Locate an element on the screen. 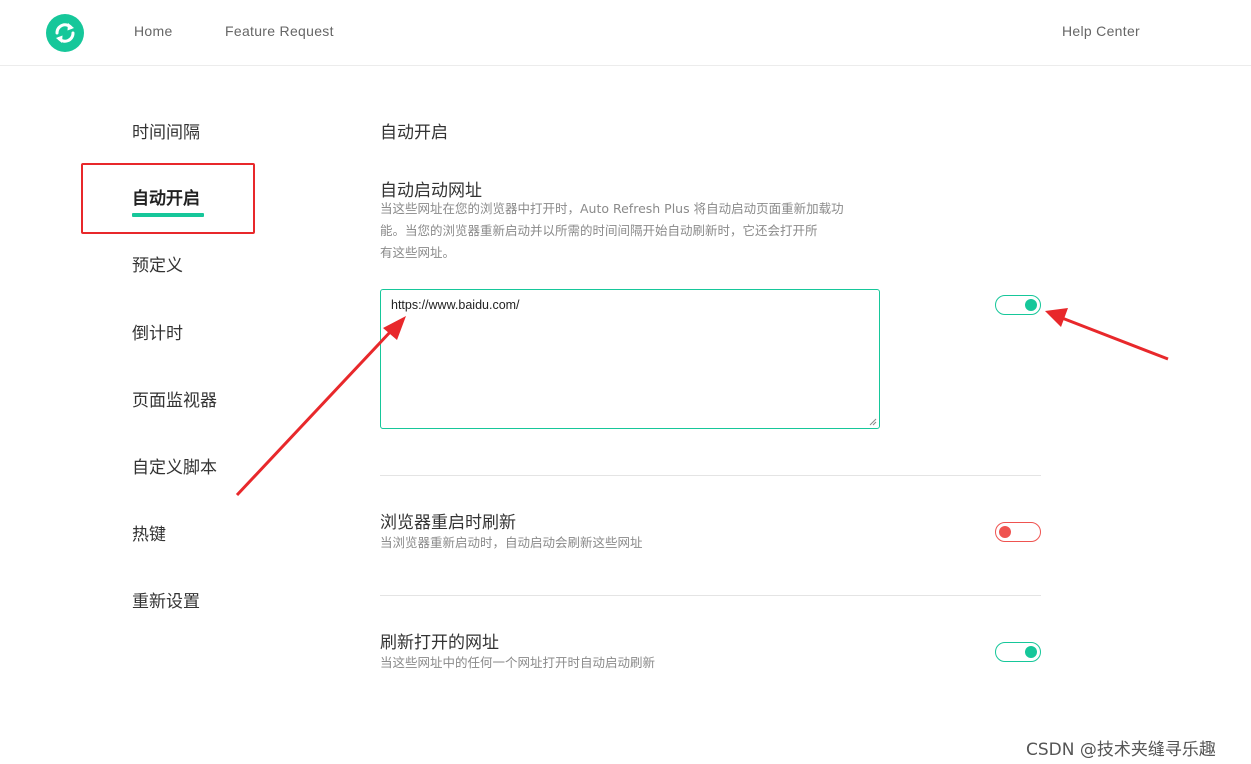 This screenshot has width=1251, height=764. description-line: 有这些网址。 is located at coordinates (418, 252).